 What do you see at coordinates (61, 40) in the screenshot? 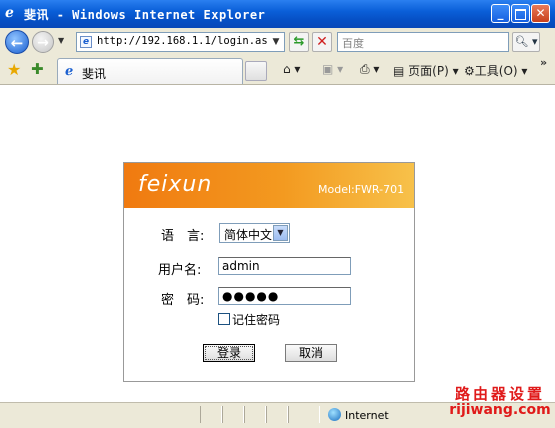
I see `history-dropdown-icon: ▼` at bounding box center [61, 40].